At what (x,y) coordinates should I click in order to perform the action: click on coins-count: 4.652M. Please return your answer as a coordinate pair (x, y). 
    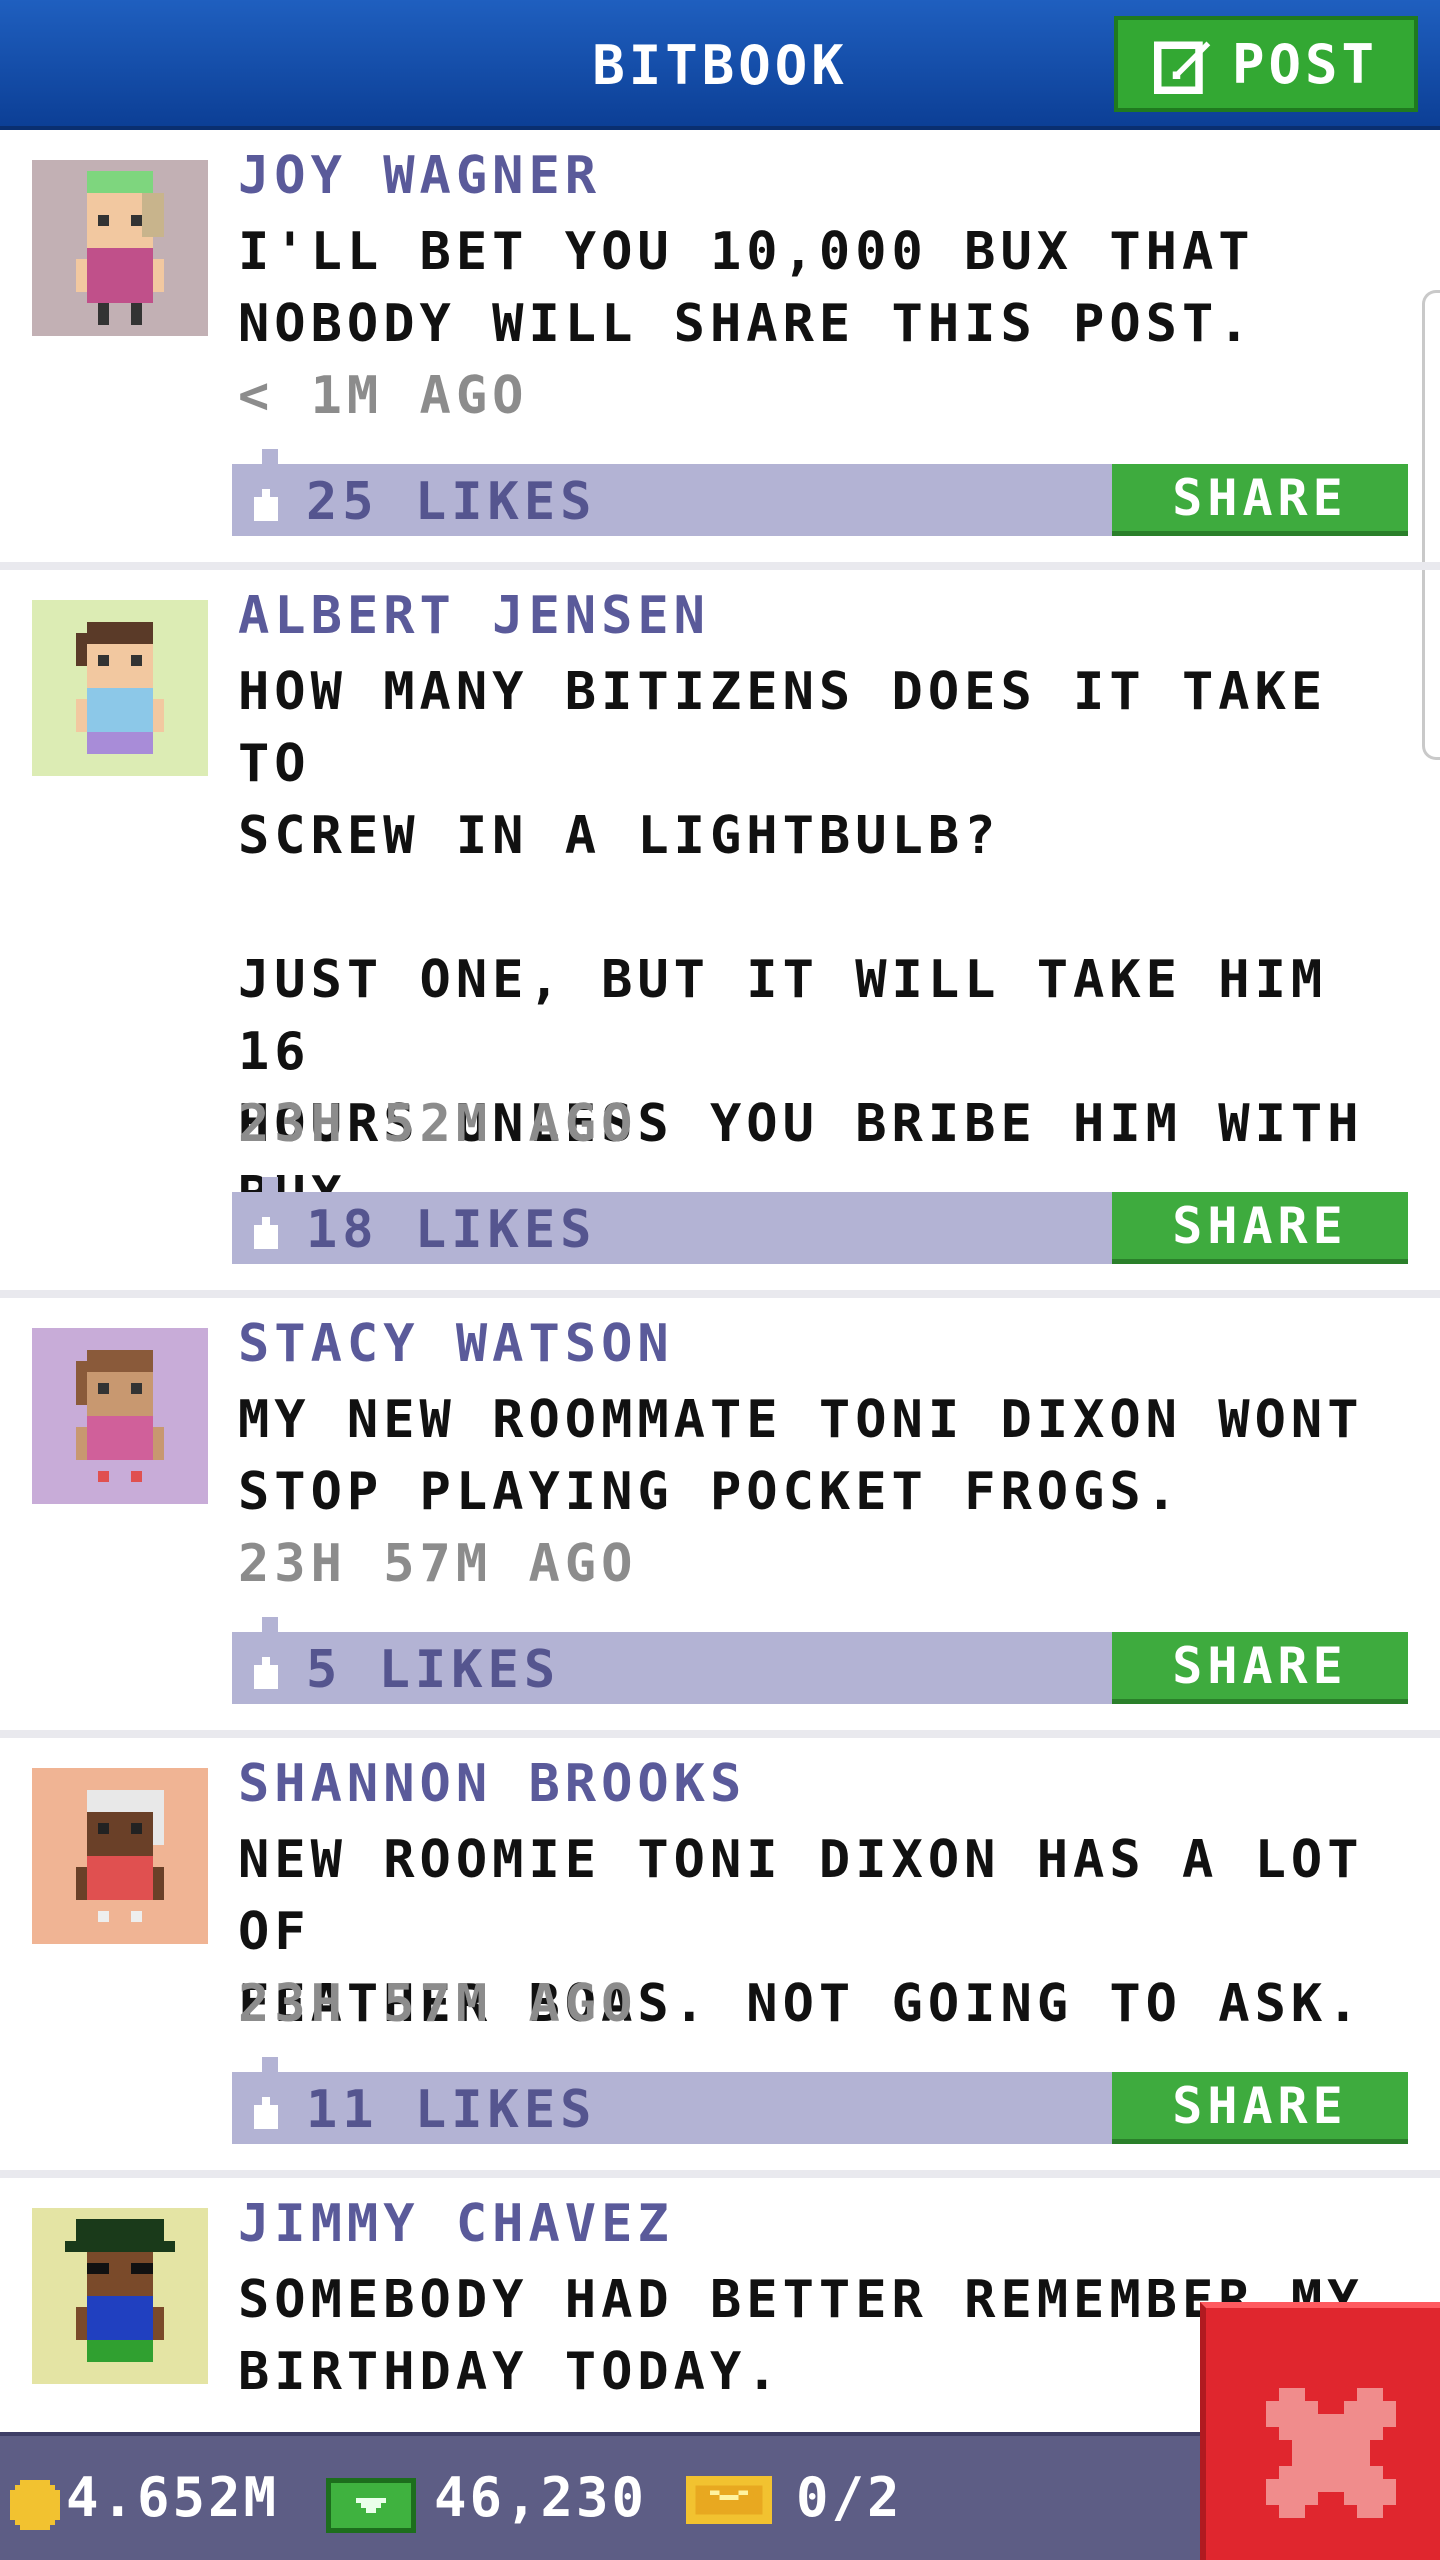
    Looking at the image, I should click on (173, 2497).